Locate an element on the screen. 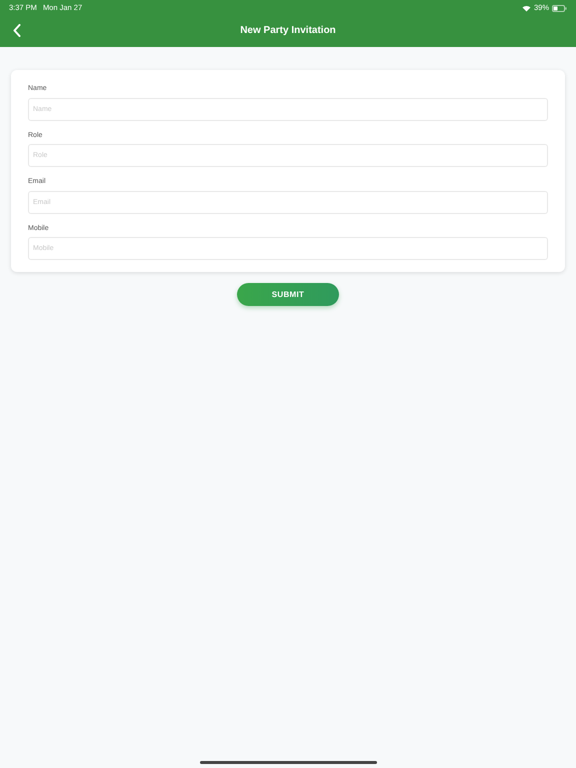  wifi-icon is located at coordinates (526, 8).